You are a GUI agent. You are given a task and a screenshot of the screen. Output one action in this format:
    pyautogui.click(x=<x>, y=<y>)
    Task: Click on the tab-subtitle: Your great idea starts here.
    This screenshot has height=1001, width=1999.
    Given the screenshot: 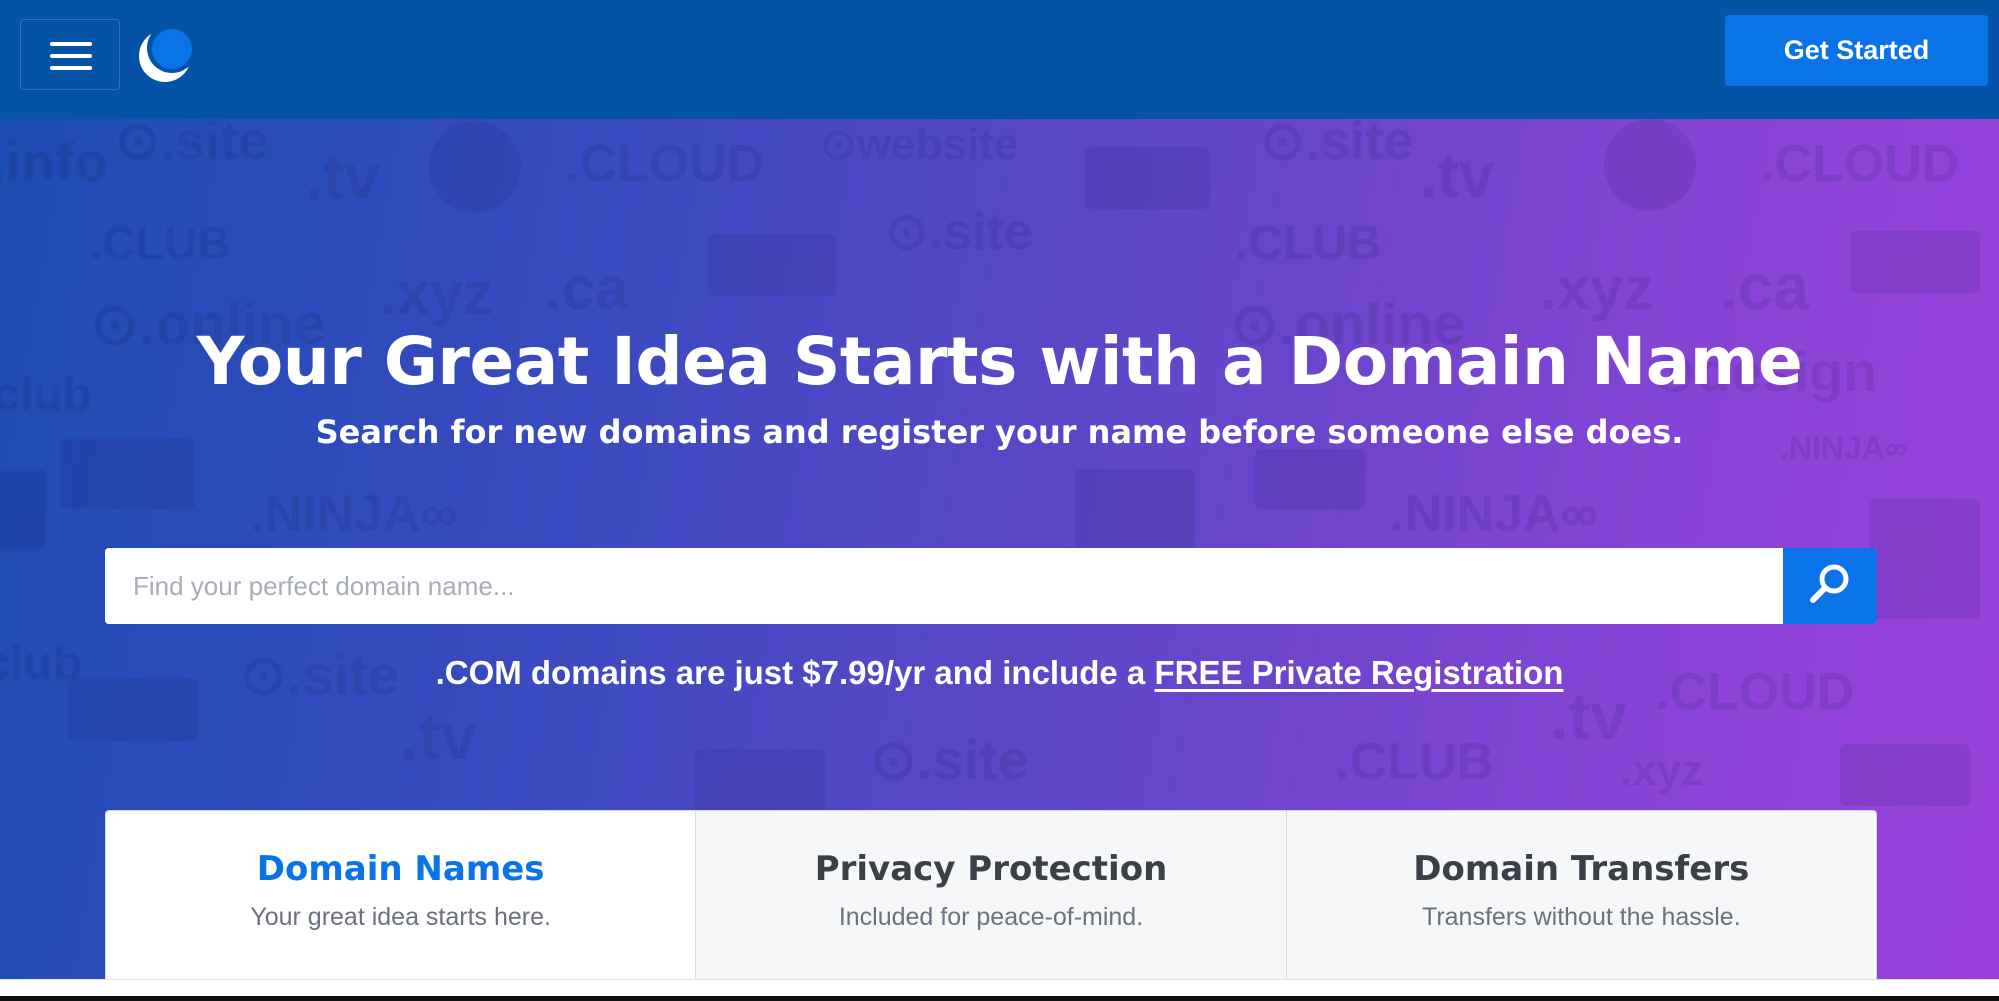 What is the action you would take?
    pyautogui.click(x=400, y=917)
    